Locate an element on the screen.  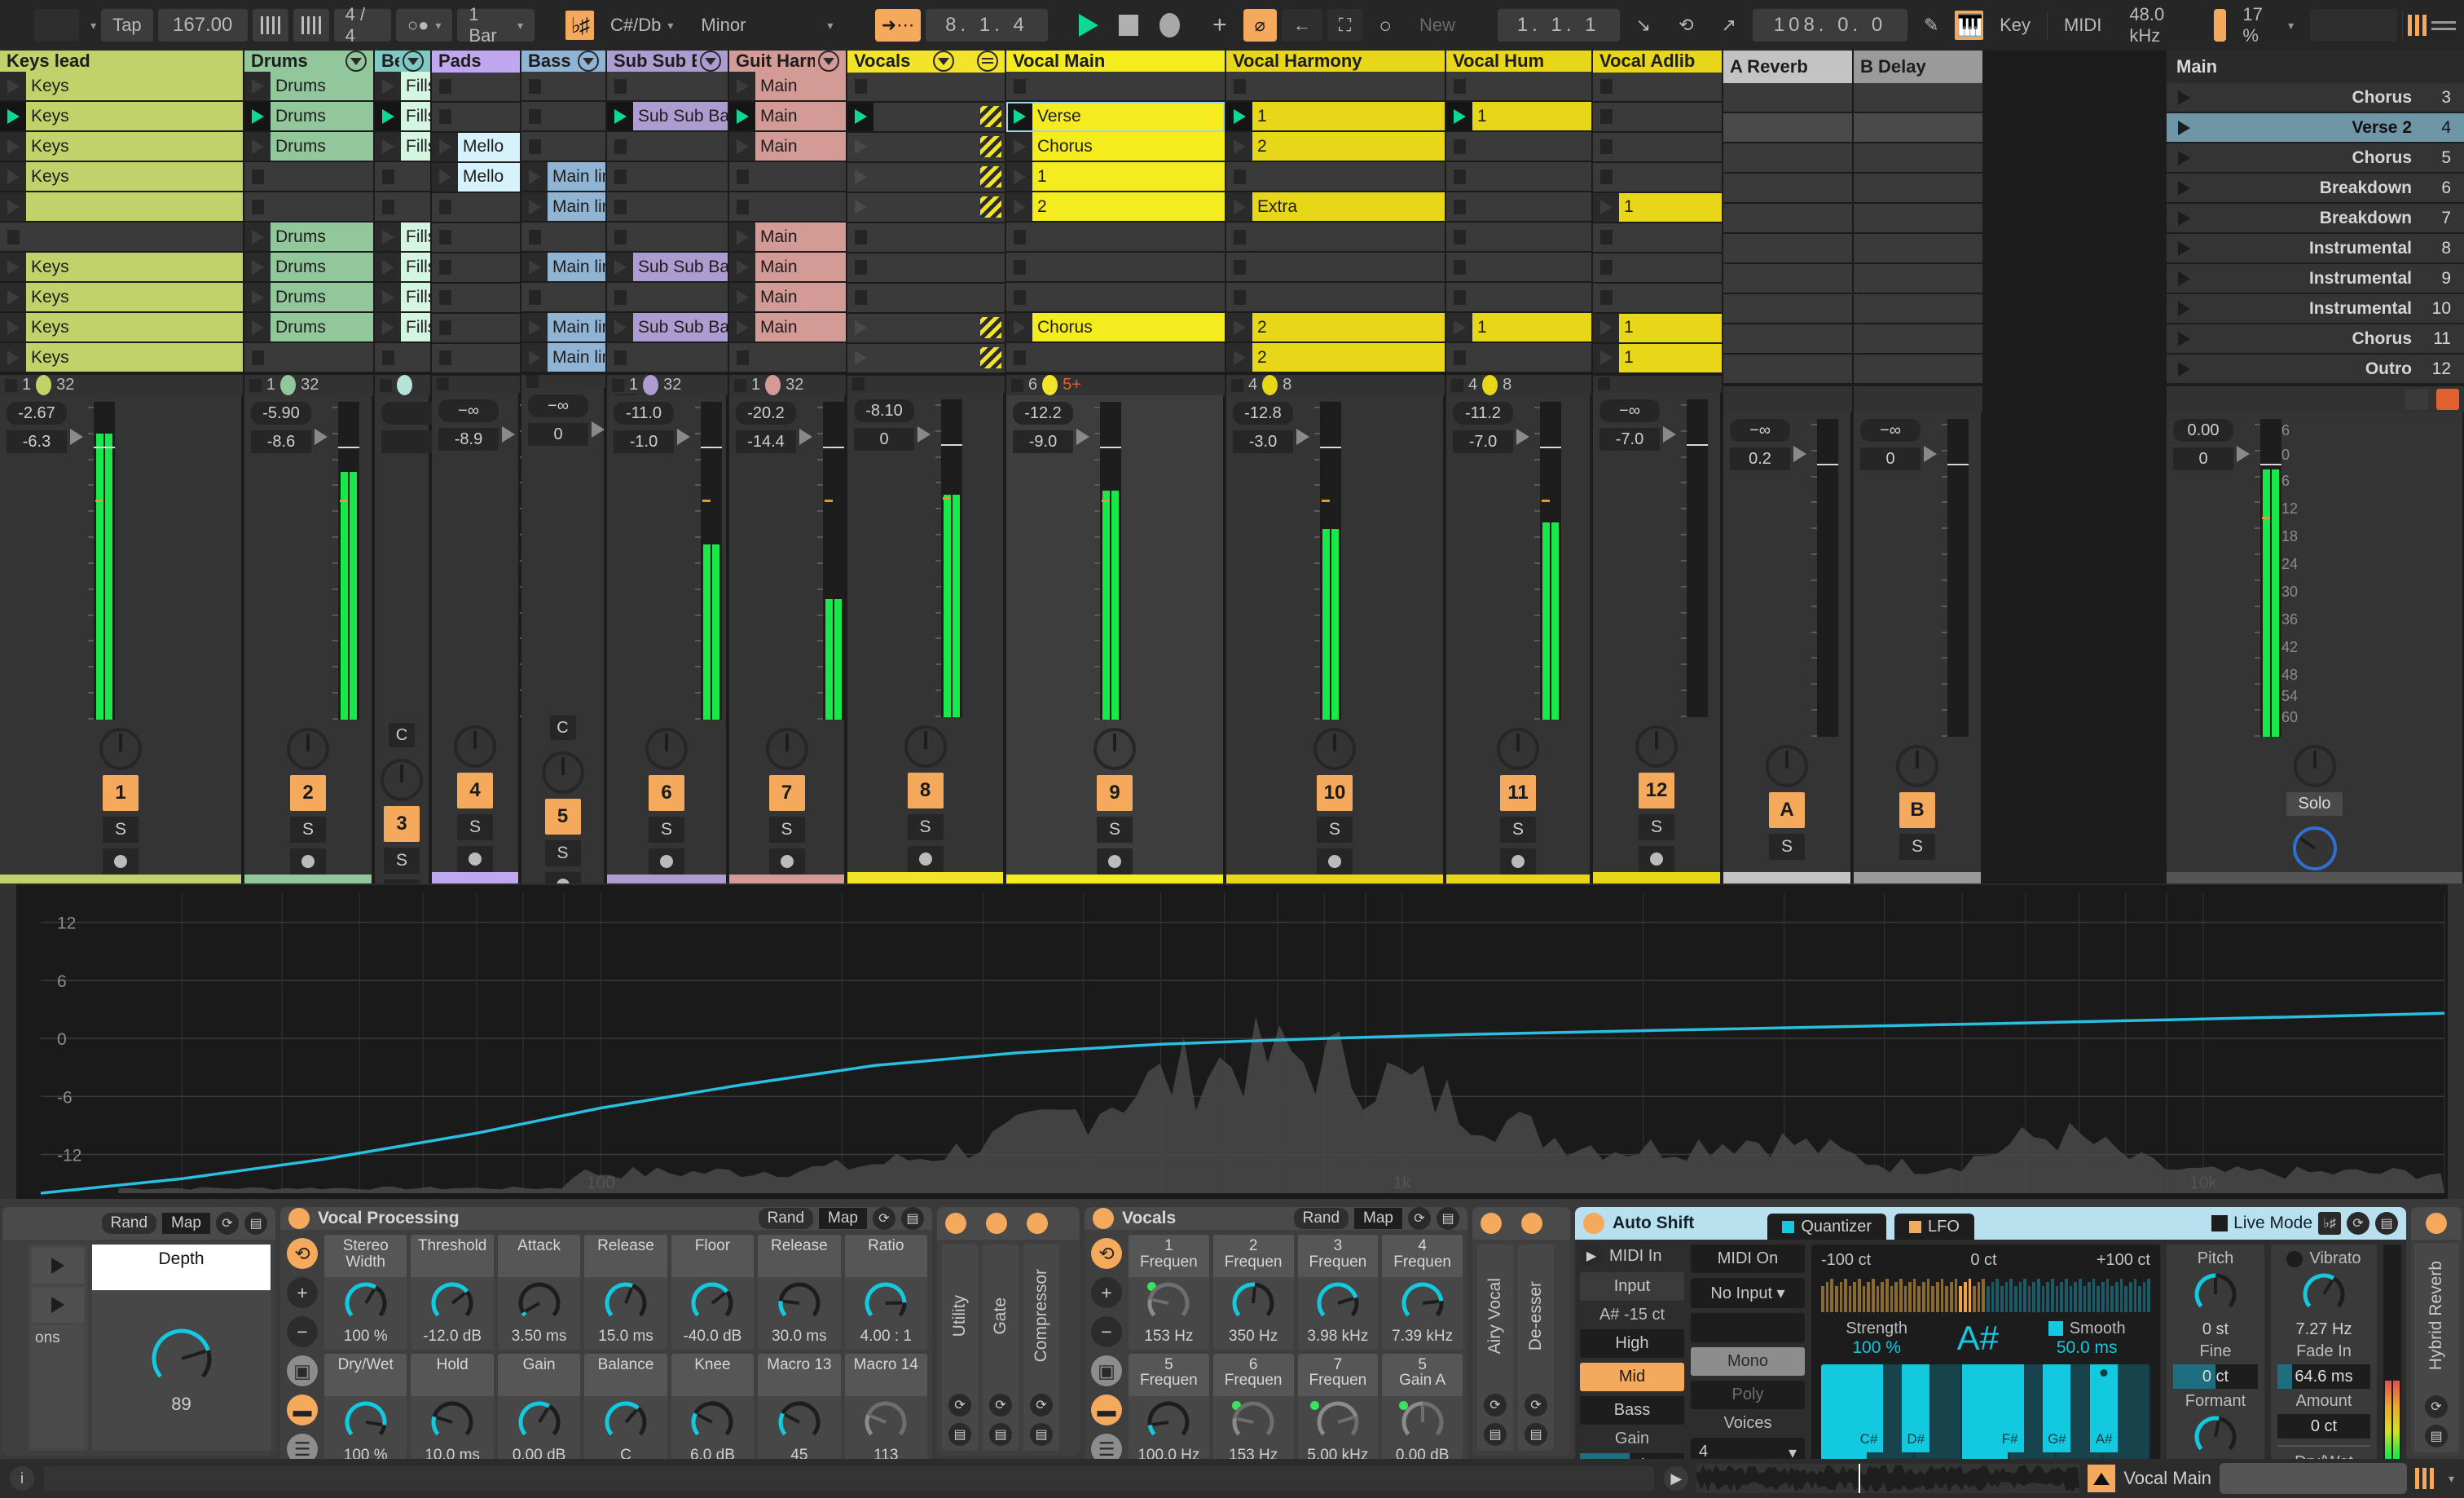
clip-slot: Chorus is located at coordinates (1115, 328).